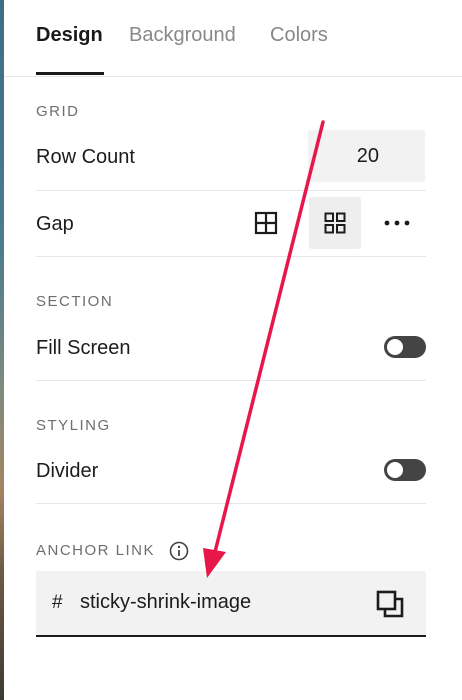 The image size is (462, 700). I want to click on grid-lines-icon, so click(266, 223).